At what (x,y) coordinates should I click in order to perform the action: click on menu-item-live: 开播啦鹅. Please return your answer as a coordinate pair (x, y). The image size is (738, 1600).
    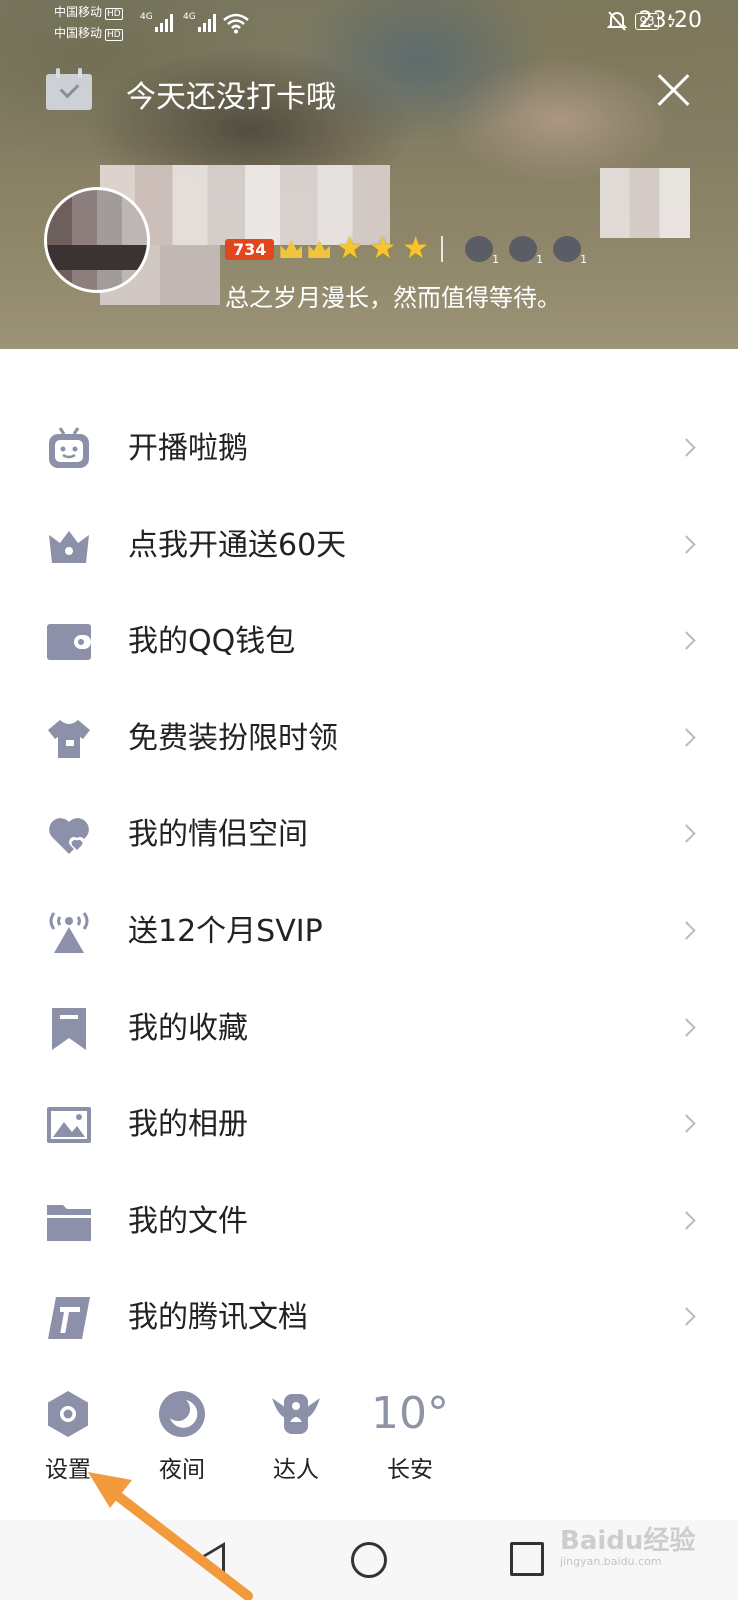
    Looking at the image, I should click on (369, 468).